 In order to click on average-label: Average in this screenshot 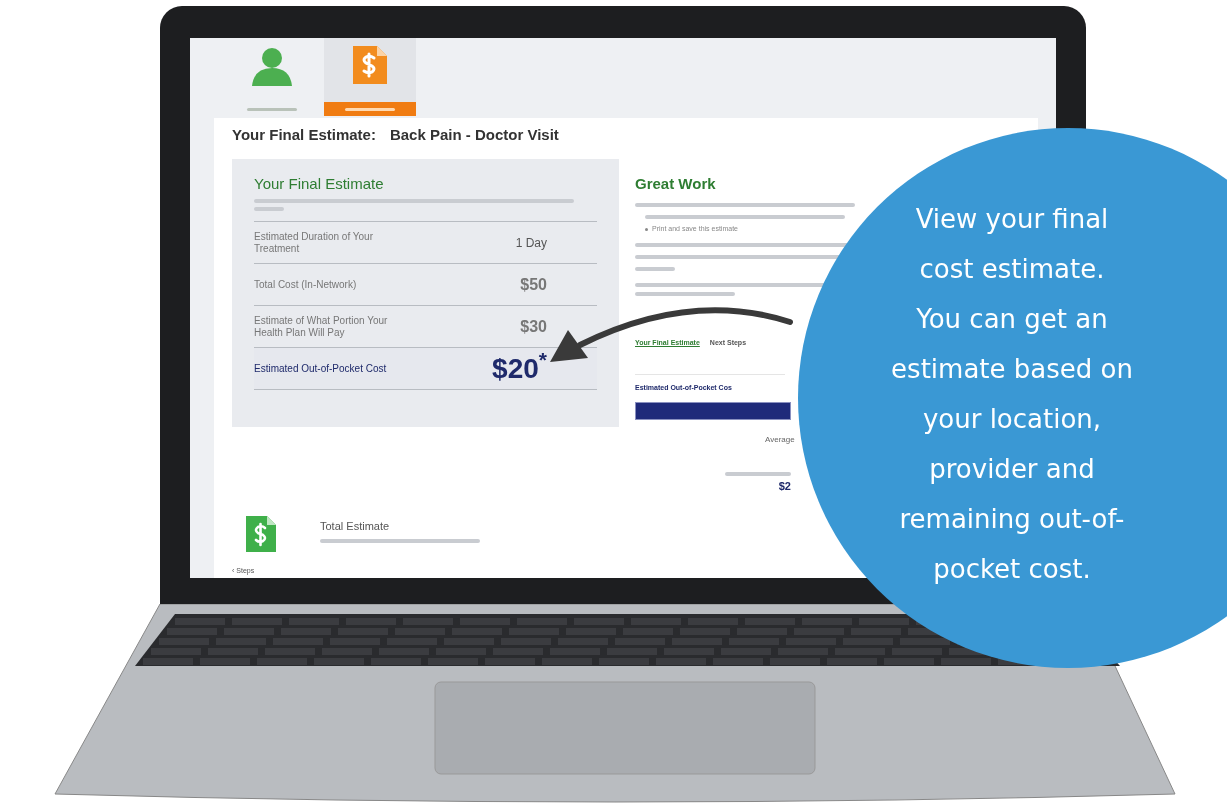, I will do `click(780, 439)`.